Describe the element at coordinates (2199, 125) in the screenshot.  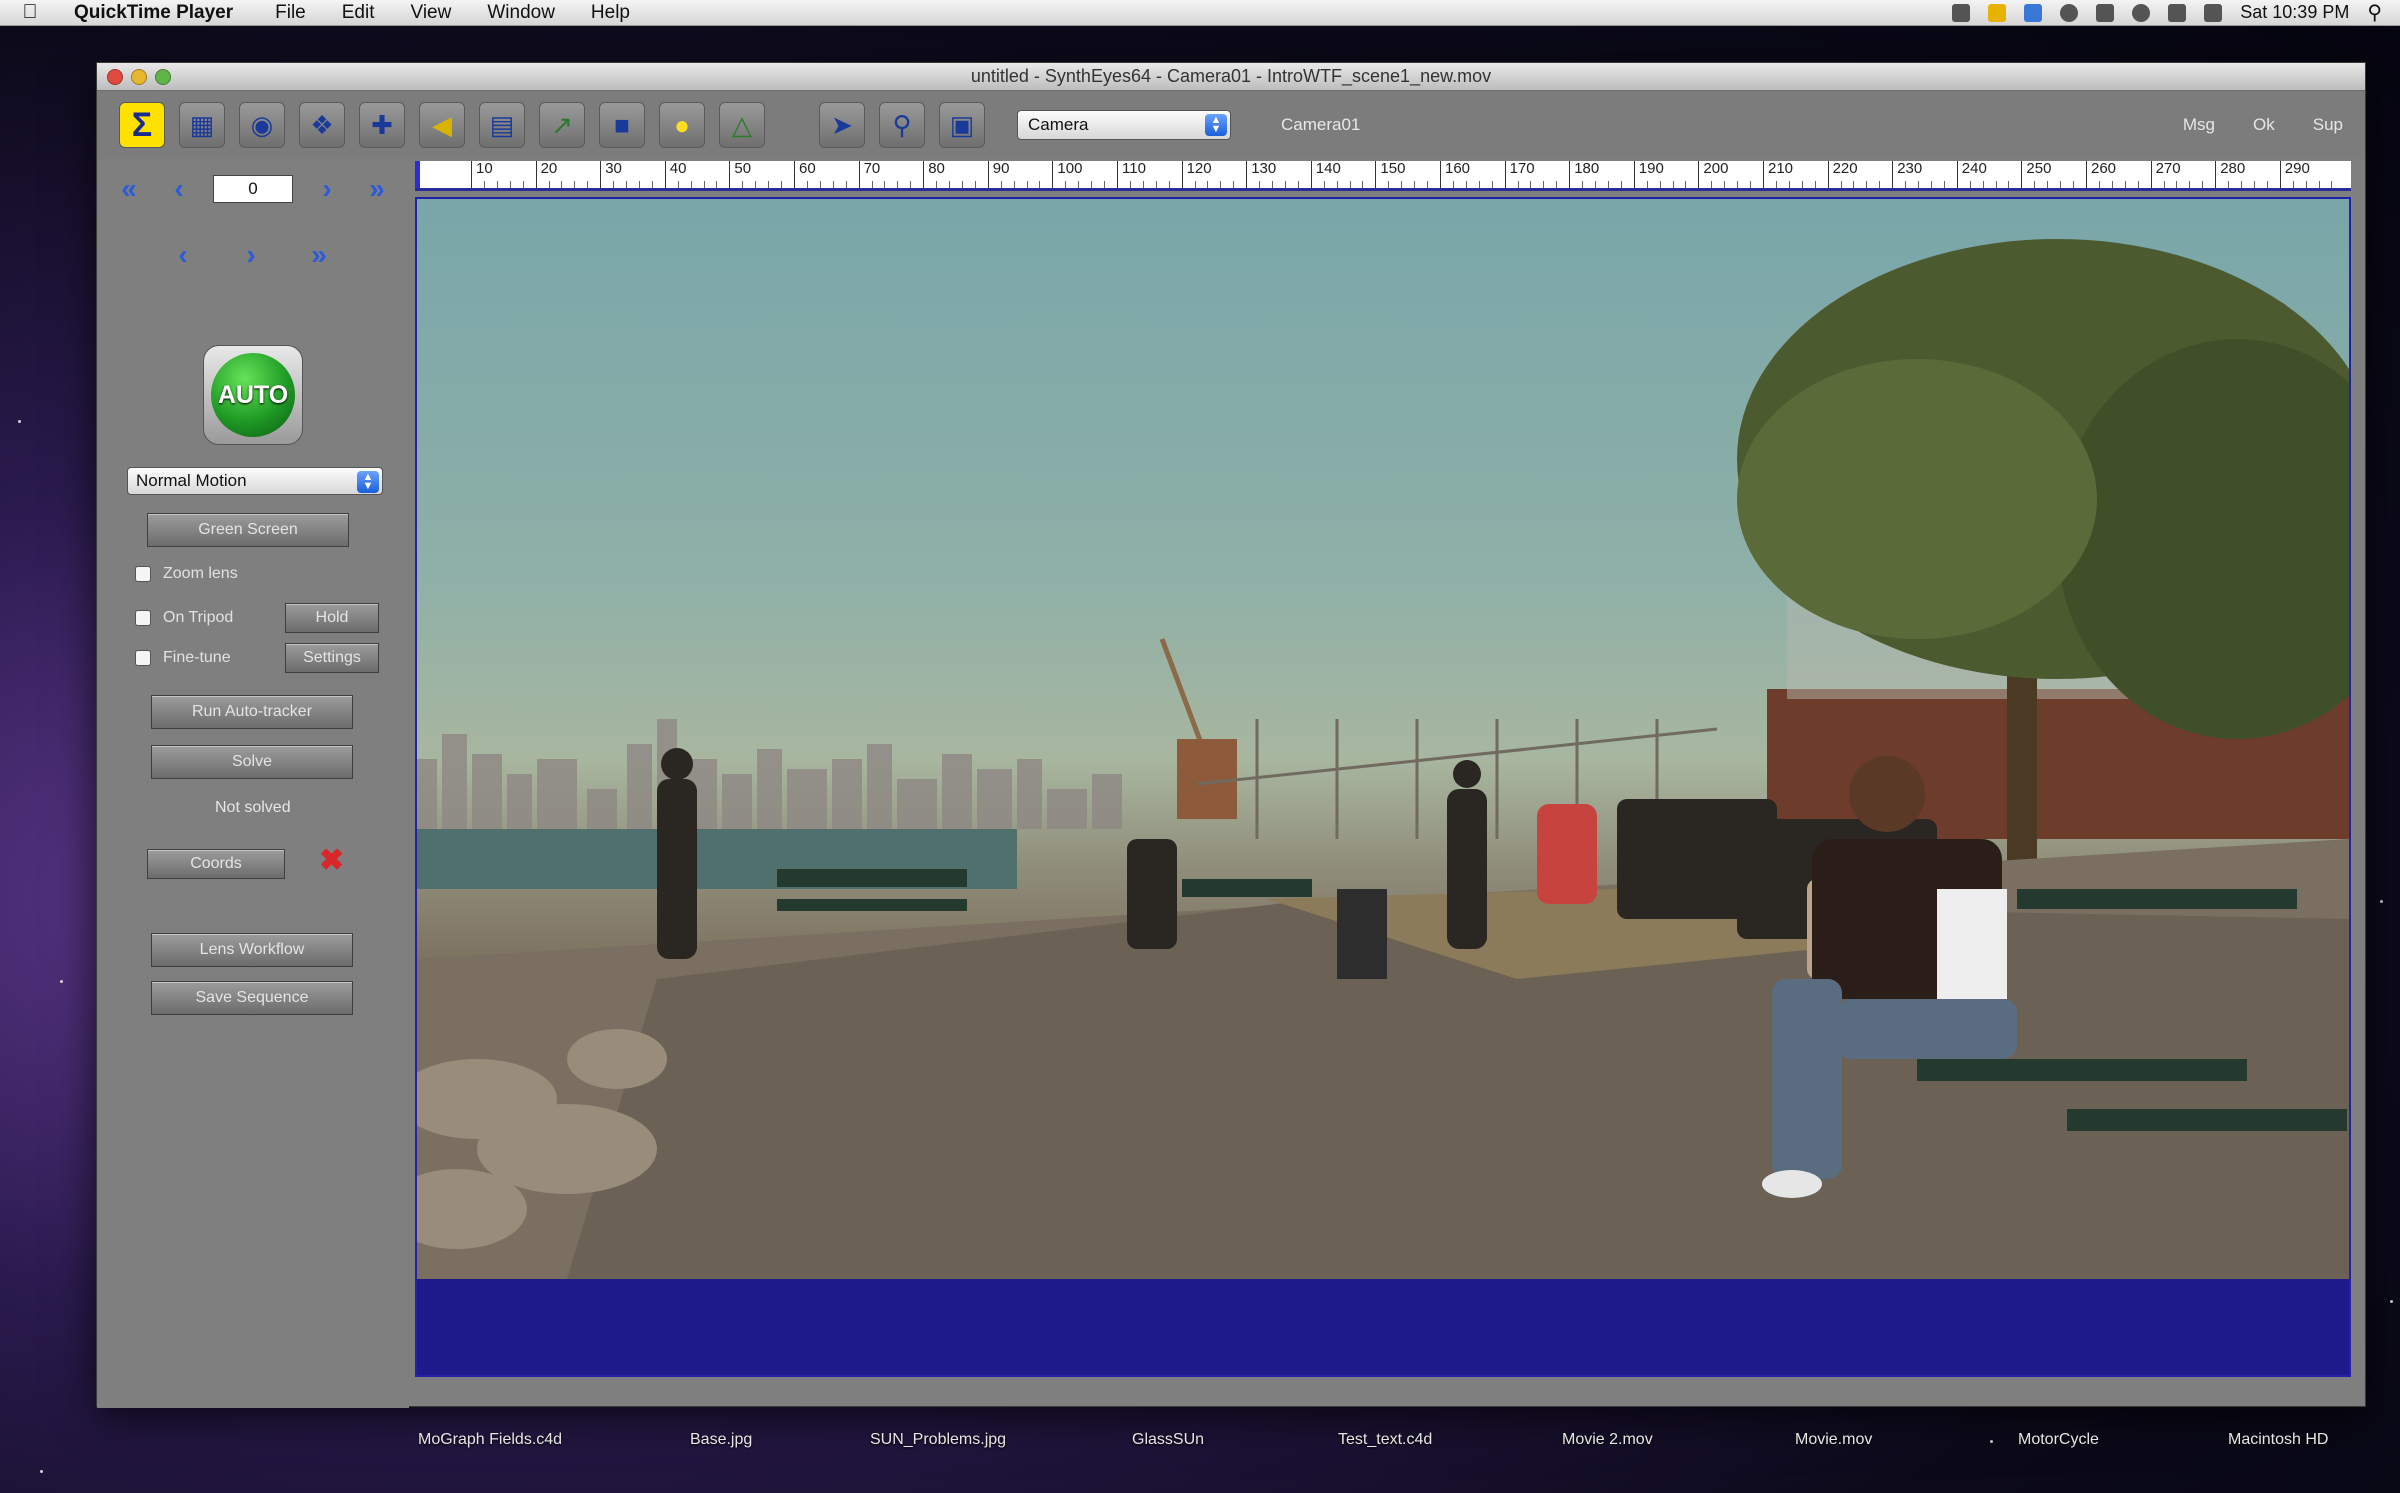
I see `msg-button: Msg` at that location.